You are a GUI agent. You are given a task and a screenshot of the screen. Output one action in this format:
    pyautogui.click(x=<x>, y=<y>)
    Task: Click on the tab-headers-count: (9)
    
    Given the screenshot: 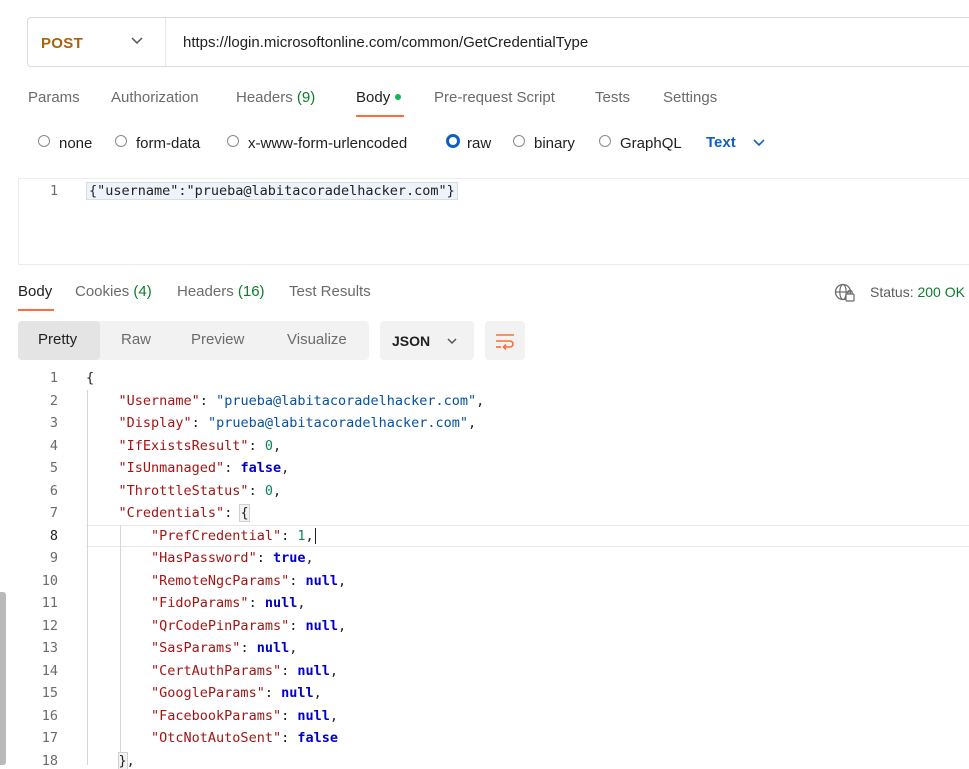 What is the action you would take?
    pyautogui.click(x=306, y=97)
    